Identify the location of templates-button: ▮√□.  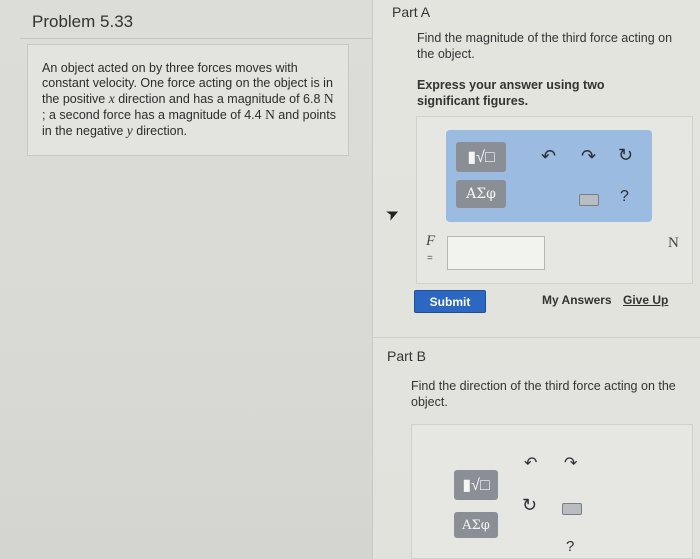
(481, 157).